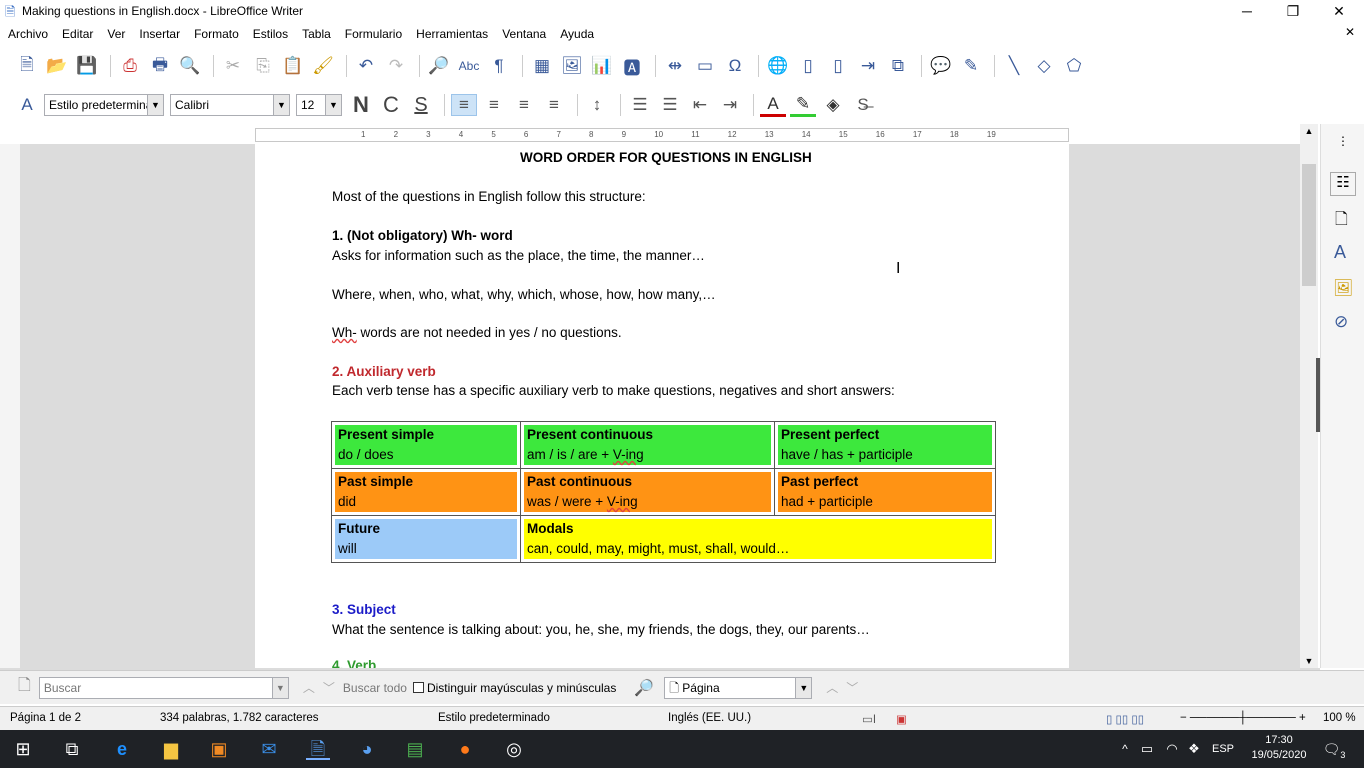 The image size is (1364, 768). What do you see at coordinates (542, 66) in the screenshot?
I see `insert-table-icon: ▦` at bounding box center [542, 66].